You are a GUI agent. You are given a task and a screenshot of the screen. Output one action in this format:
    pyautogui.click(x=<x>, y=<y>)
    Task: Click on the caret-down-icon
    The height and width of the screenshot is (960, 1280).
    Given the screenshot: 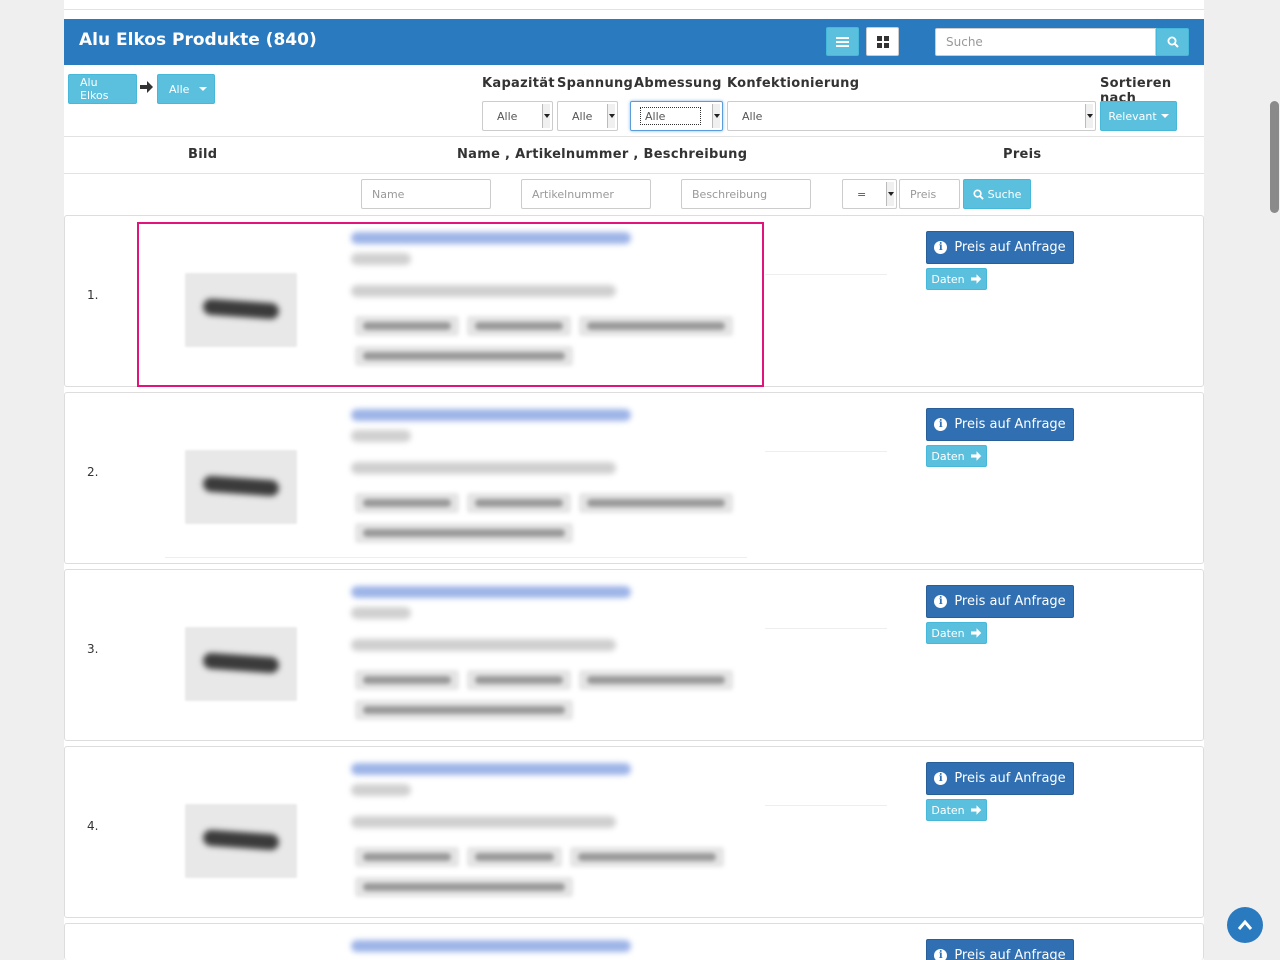 What is the action you would take?
    pyautogui.click(x=1164, y=116)
    